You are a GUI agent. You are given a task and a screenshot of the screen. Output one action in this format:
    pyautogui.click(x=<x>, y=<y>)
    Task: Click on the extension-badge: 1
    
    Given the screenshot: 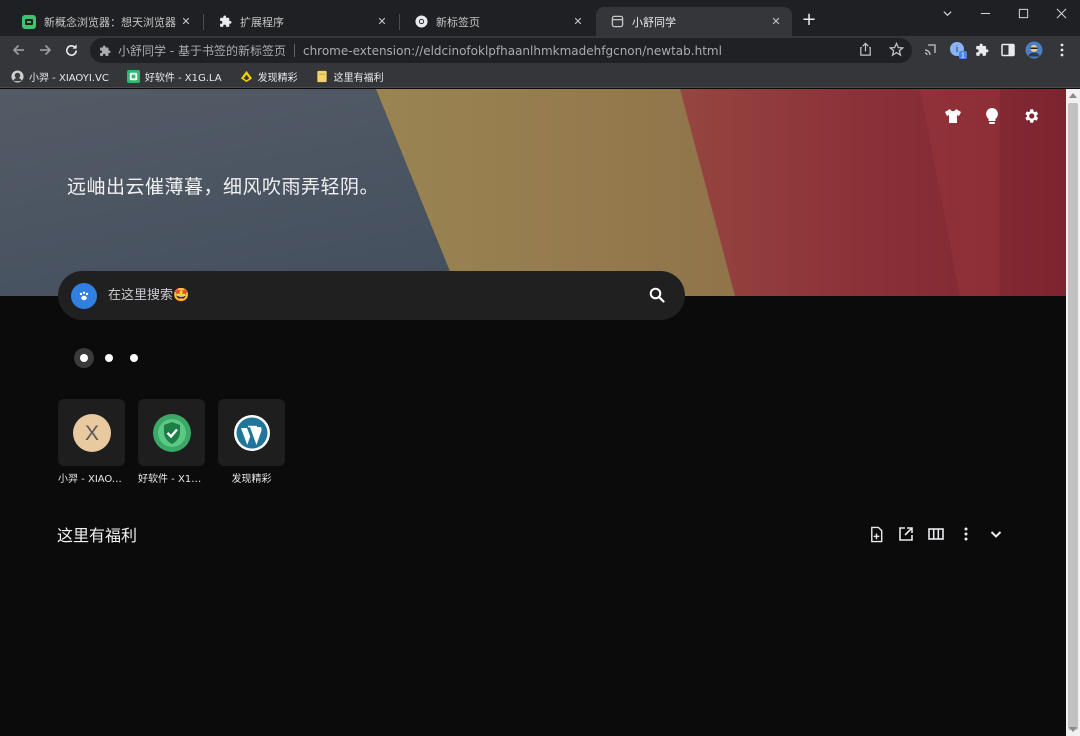 What is the action you would take?
    pyautogui.click(x=963, y=56)
    